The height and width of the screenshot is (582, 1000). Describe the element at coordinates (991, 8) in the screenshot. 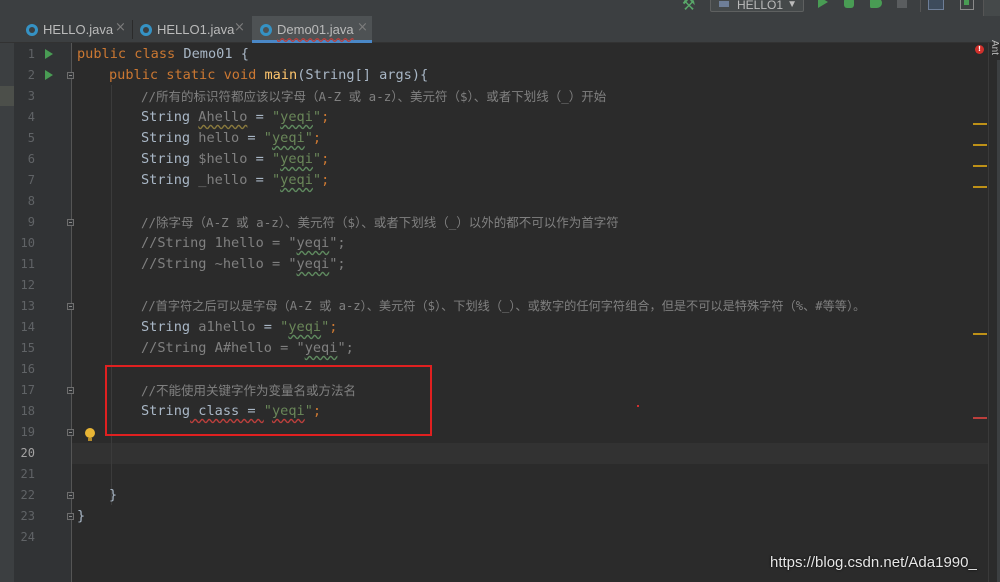

I see `toolbar-overflow` at that location.